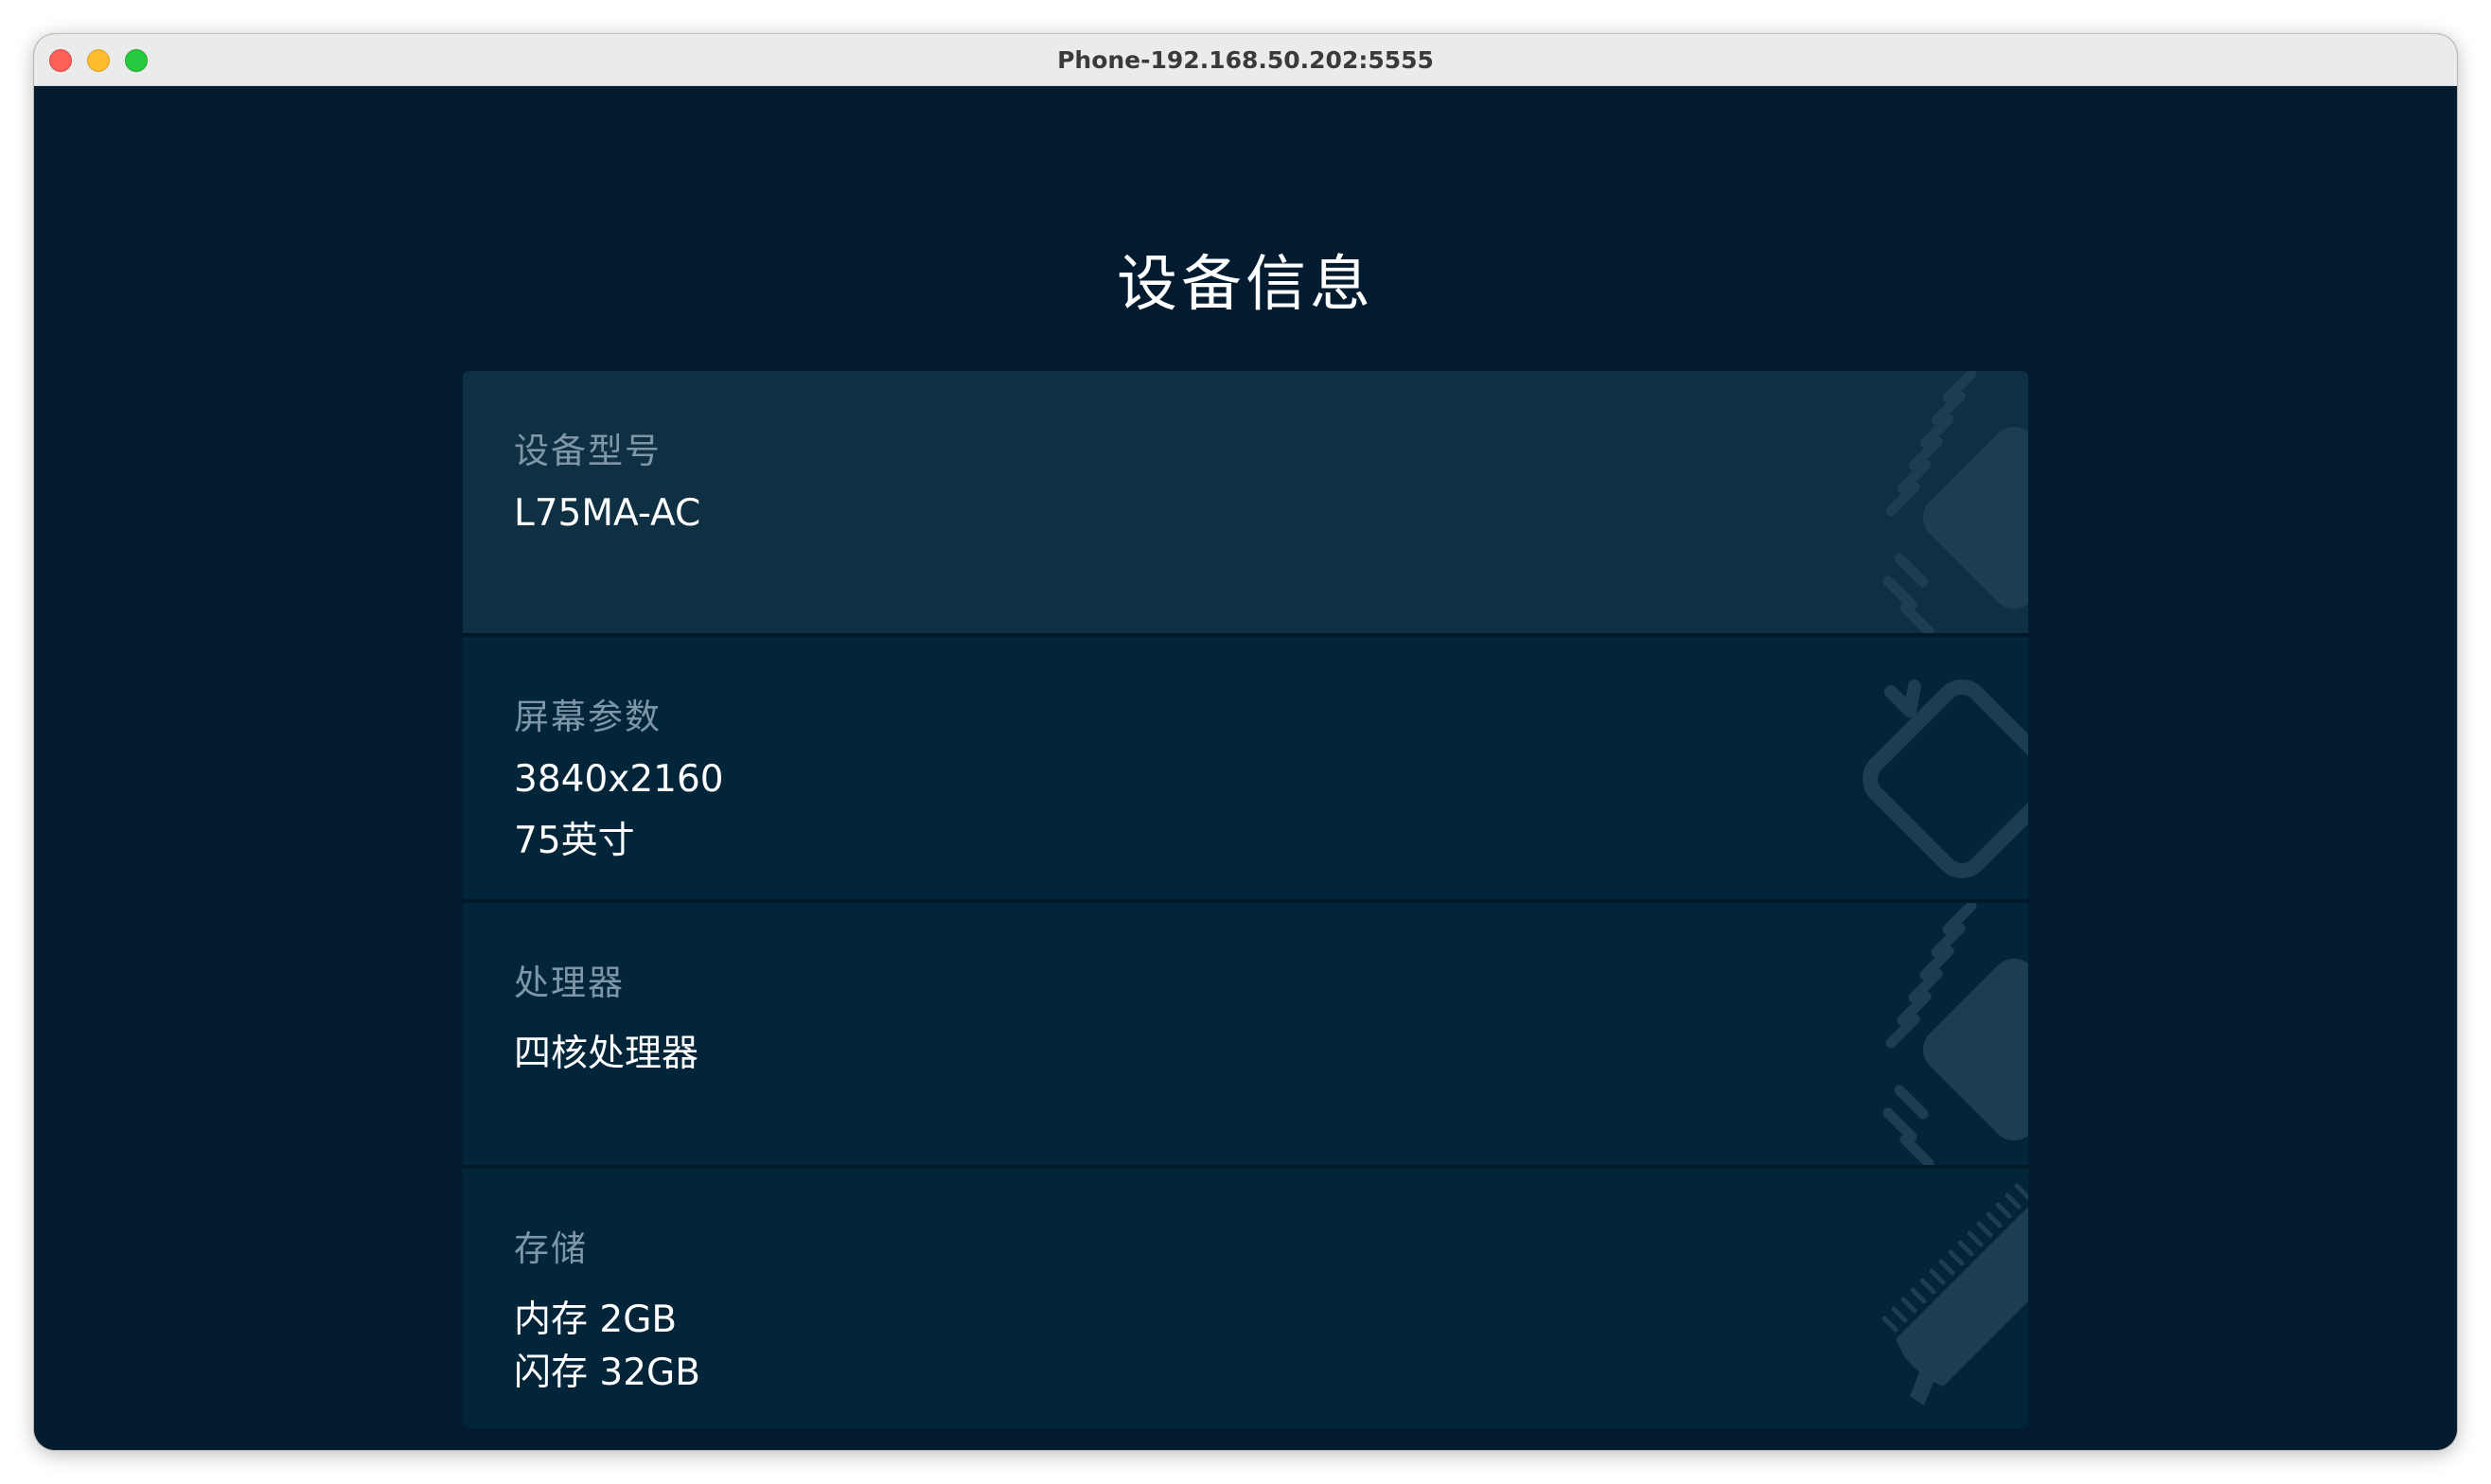  What do you see at coordinates (596, 1319) in the screenshot?
I see `card-value-ram: 内存 2GB` at bounding box center [596, 1319].